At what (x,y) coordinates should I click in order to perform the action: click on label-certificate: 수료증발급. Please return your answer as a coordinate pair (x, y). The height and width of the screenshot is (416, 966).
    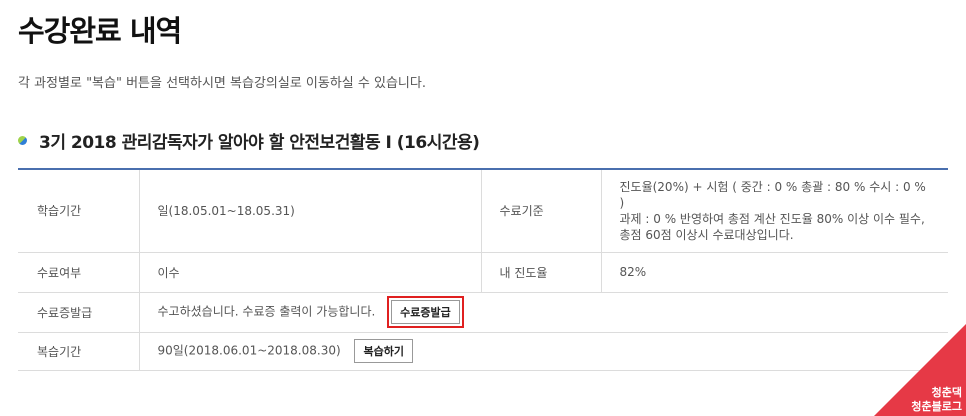
    Looking at the image, I should click on (79, 312).